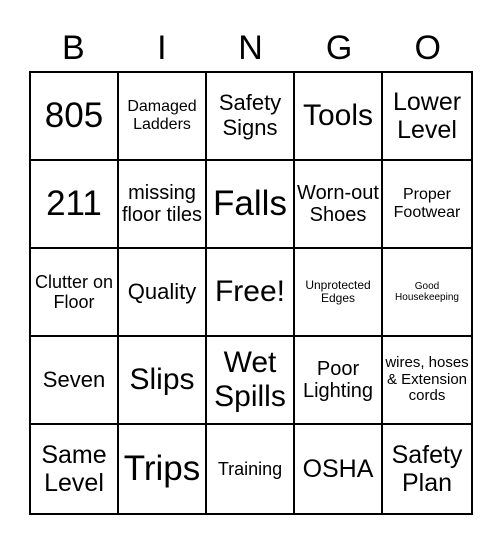 The image size is (501, 544). I want to click on bingo-cell: Worn-out Shoes, so click(339, 205).